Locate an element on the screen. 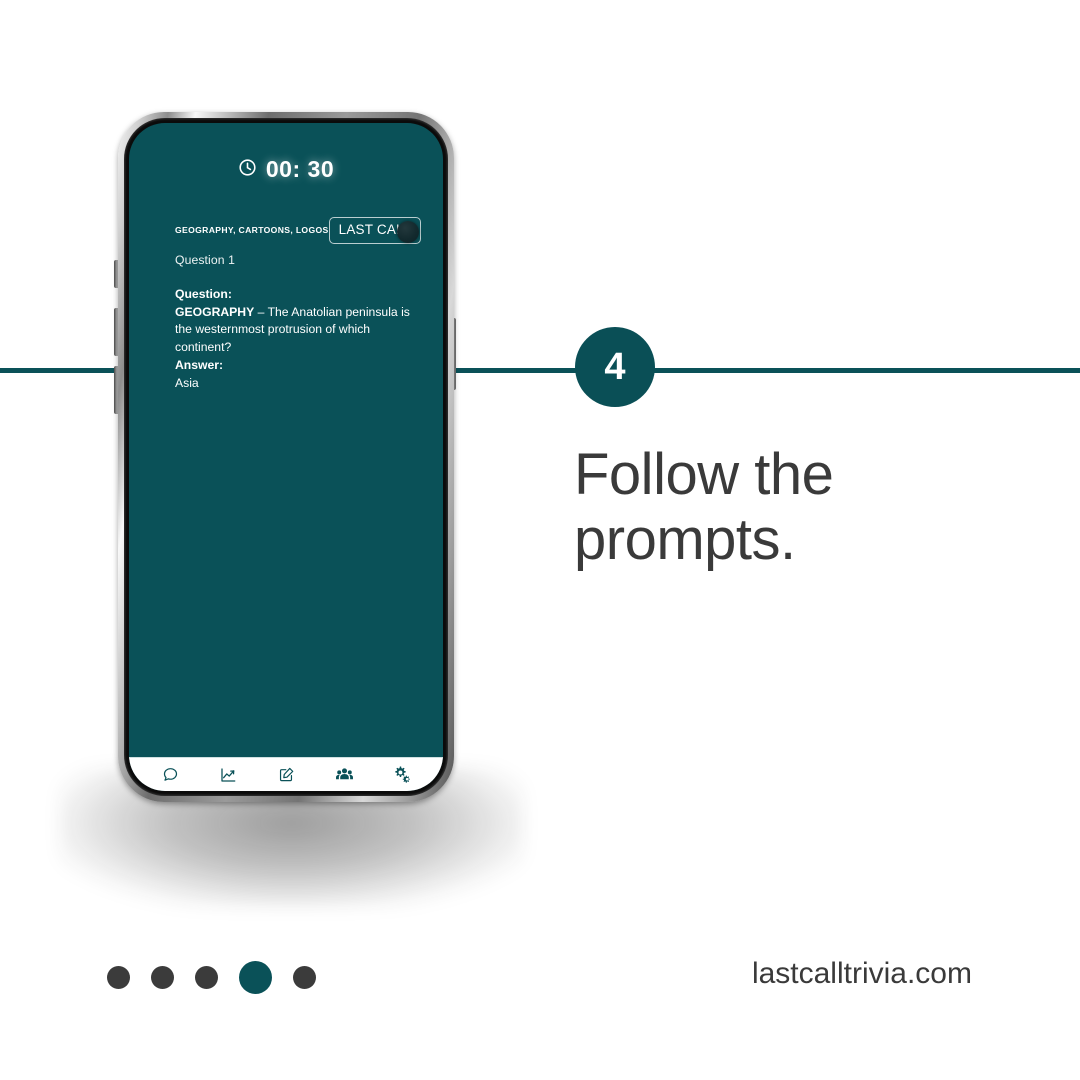 The width and height of the screenshot is (1080, 1080). headline-line-1: Follow the is located at coordinates (704, 474).